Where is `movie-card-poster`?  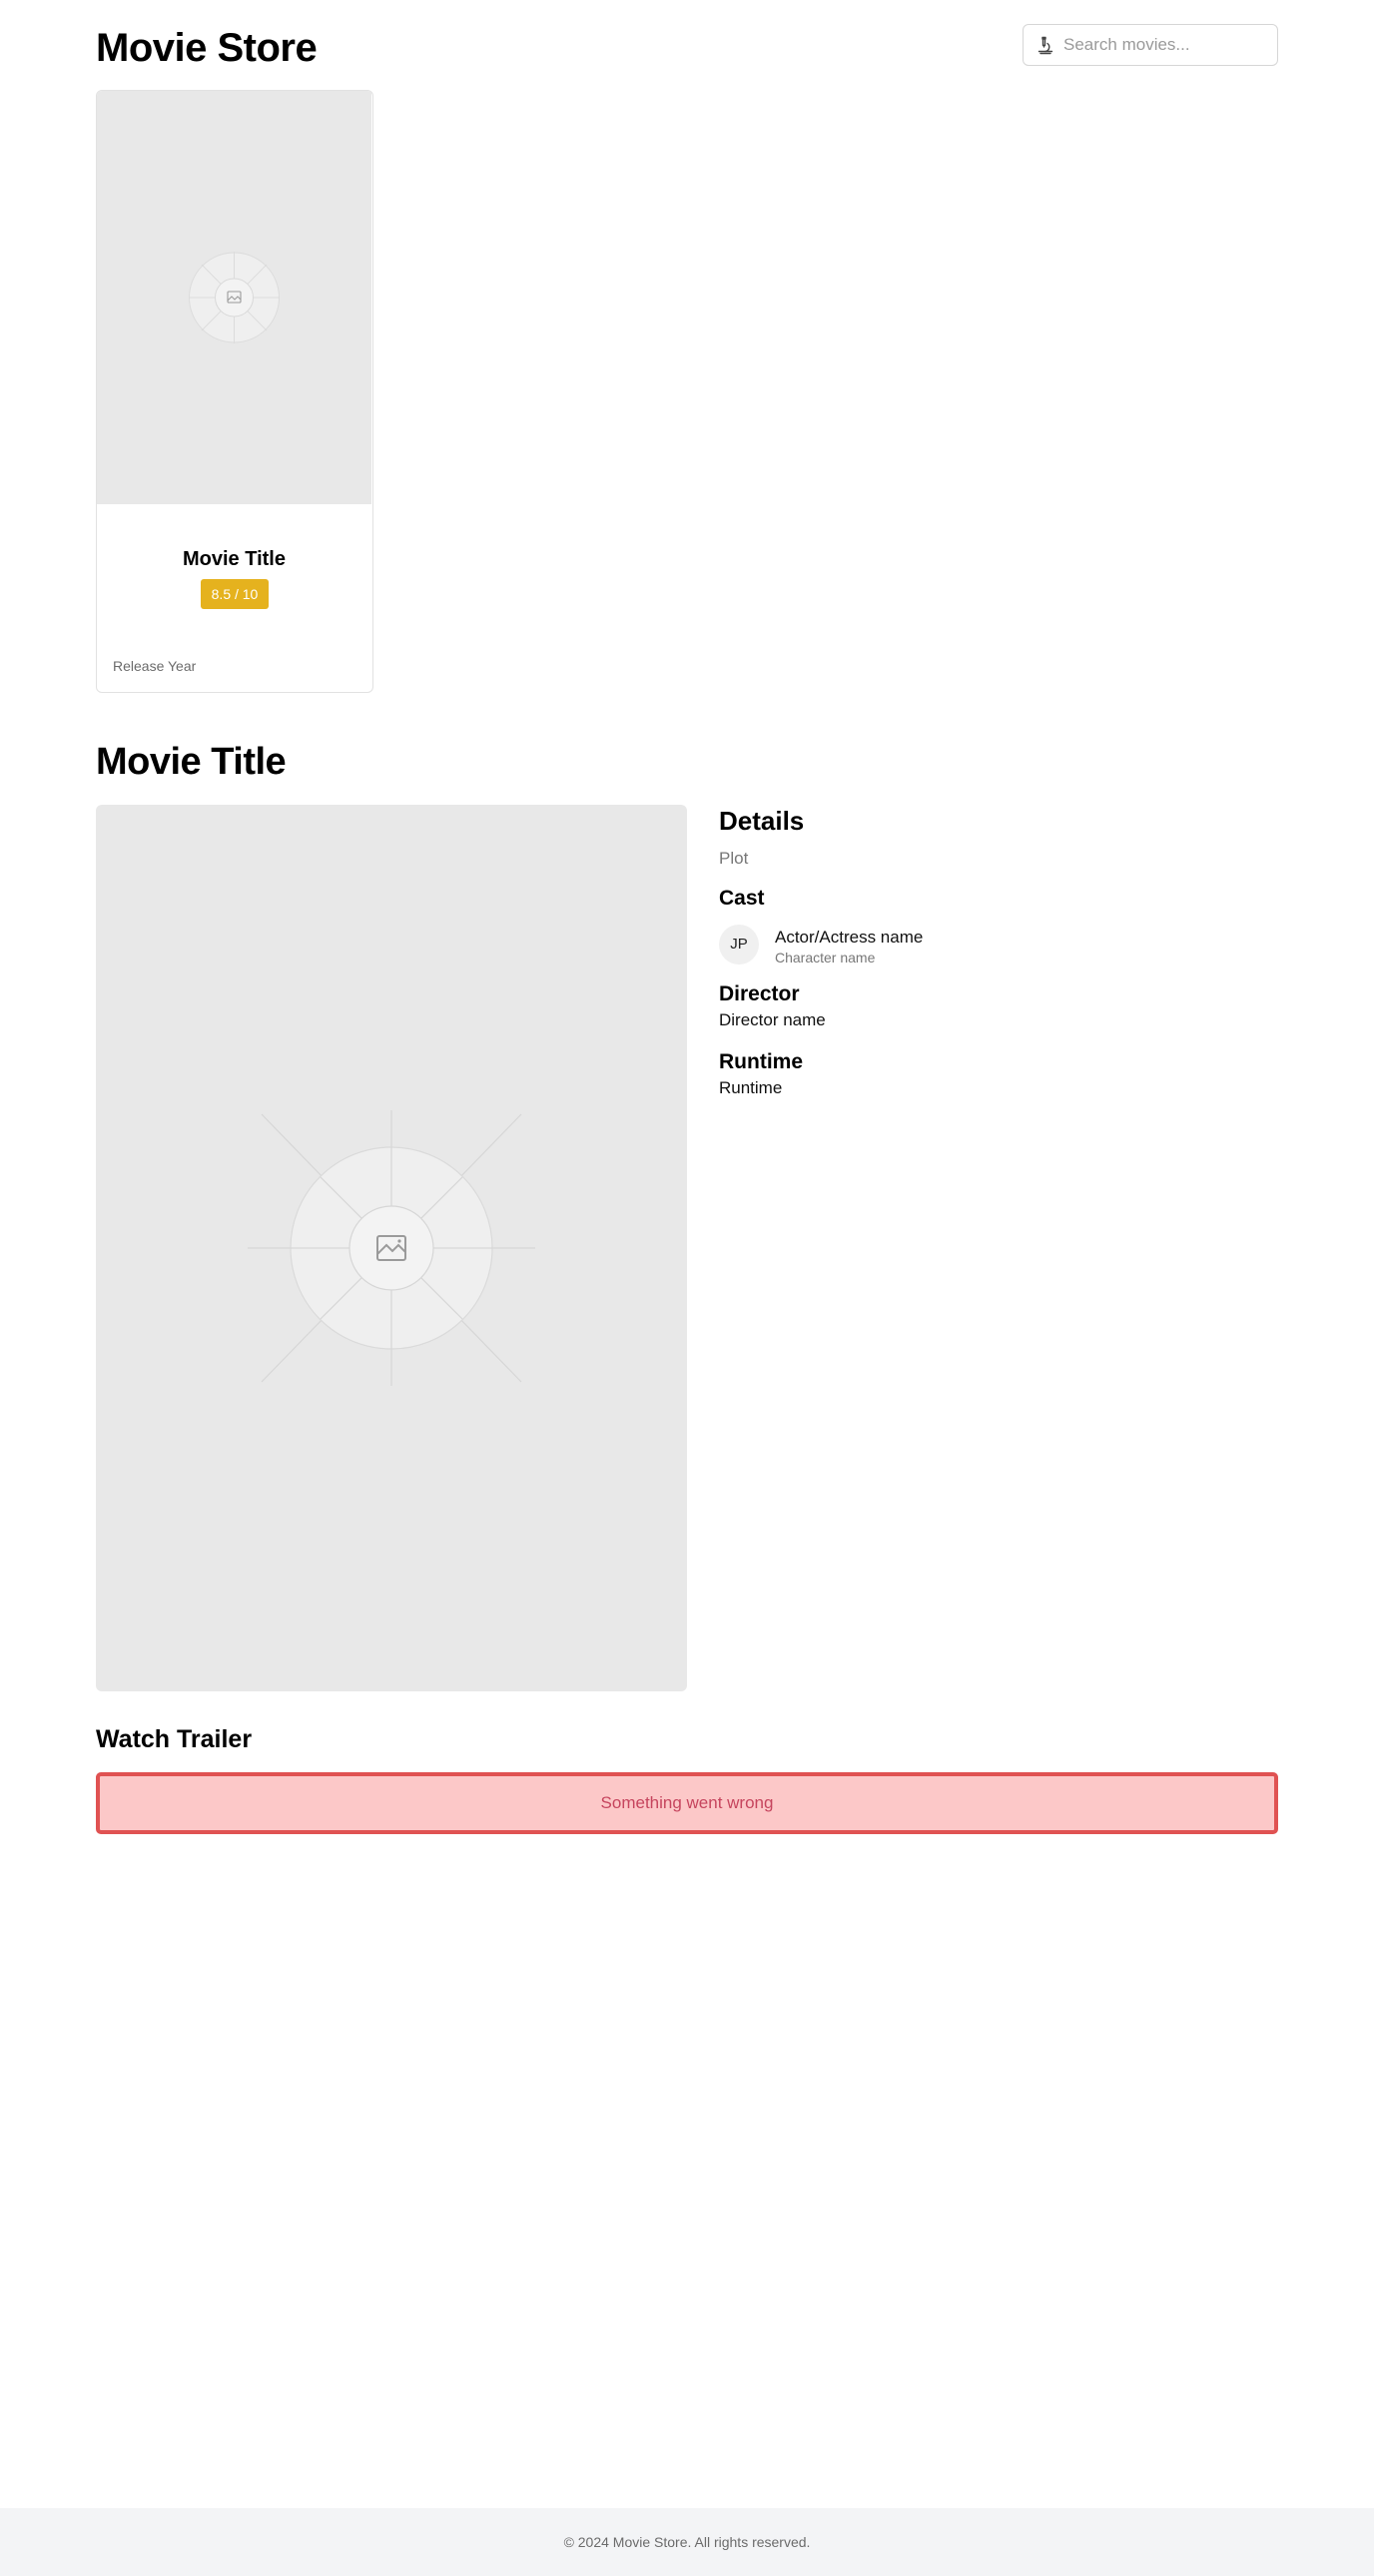
movie-card-poster is located at coordinates (234, 297).